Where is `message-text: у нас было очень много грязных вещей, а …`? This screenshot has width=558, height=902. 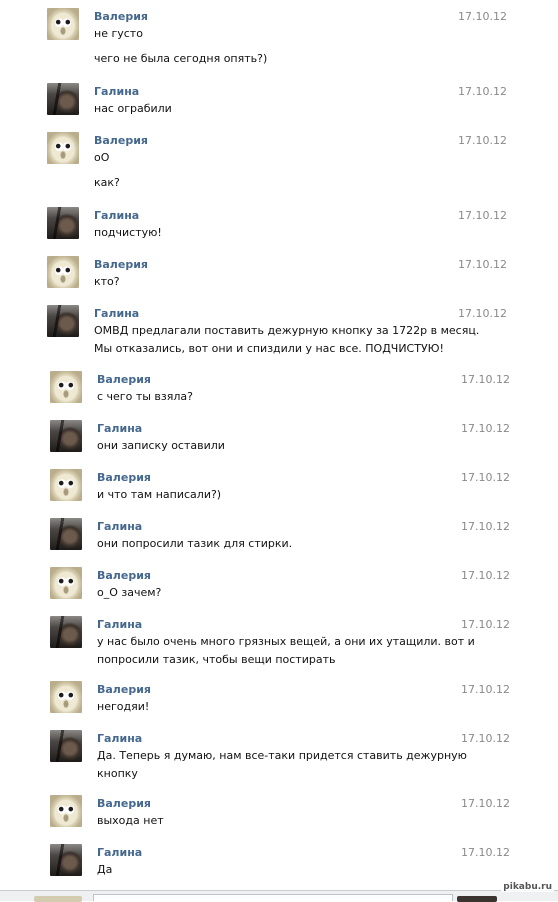 message-text: у нас было очень много грязных вещей, а … is located at coordinates (286, 641).